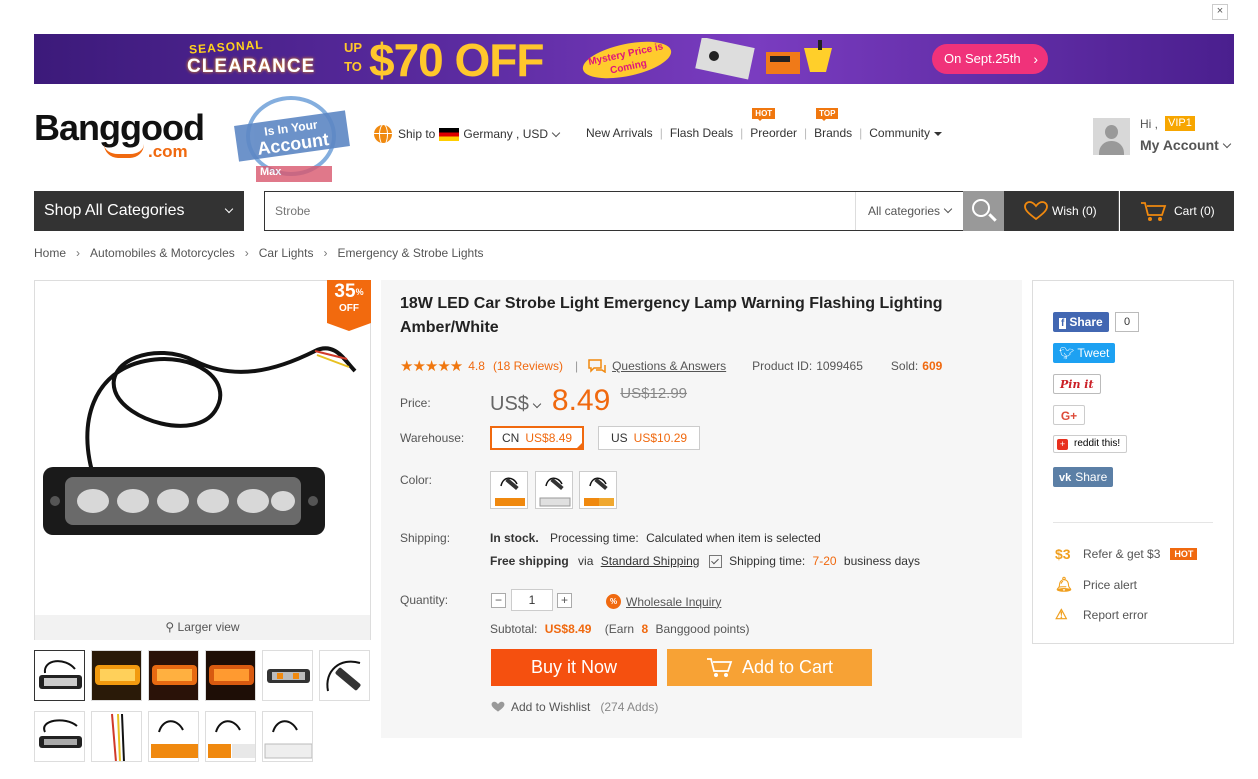 The image size is (1258, 779). I want to click on color-swatch-white, so click(554, 490).